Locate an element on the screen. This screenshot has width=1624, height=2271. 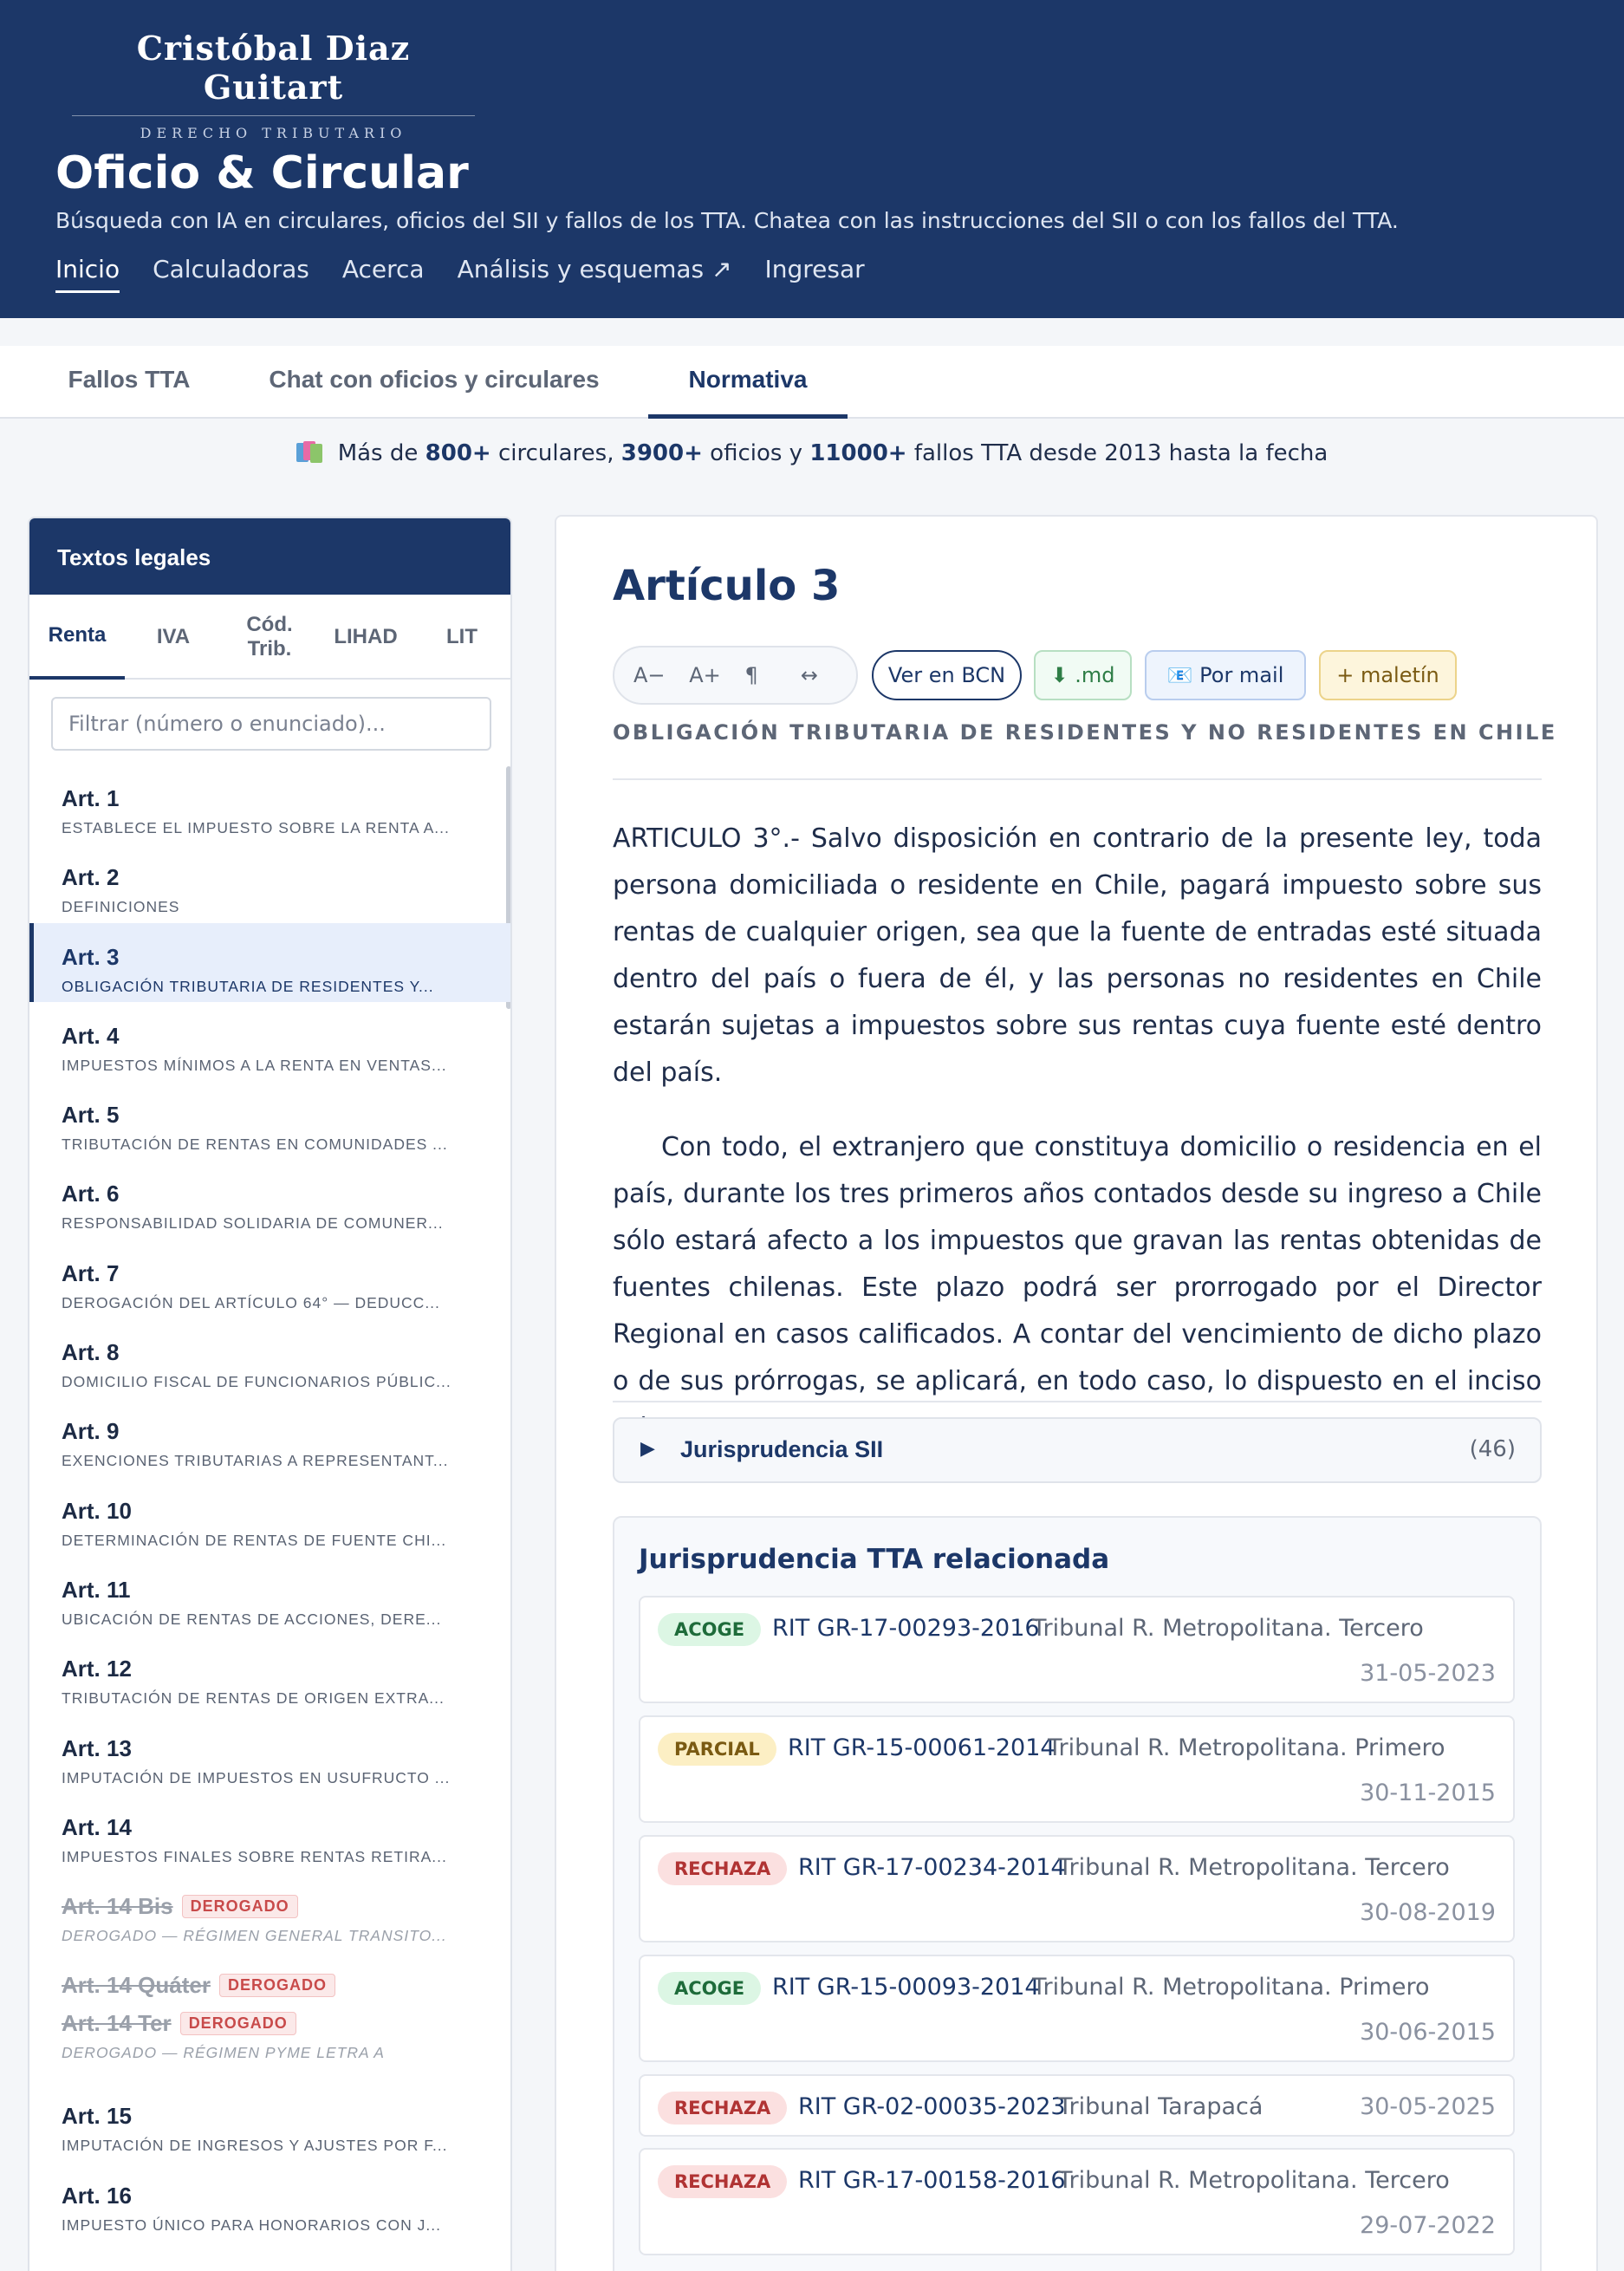
font-increase-button: A+ is located at coordinates (716, 675).